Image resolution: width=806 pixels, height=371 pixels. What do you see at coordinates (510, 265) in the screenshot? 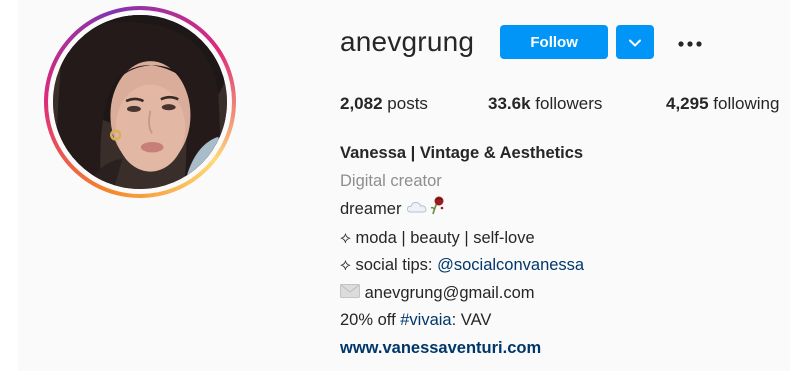
I see `mention-link: @socialconvanessa` at bounding box center [510, 265].